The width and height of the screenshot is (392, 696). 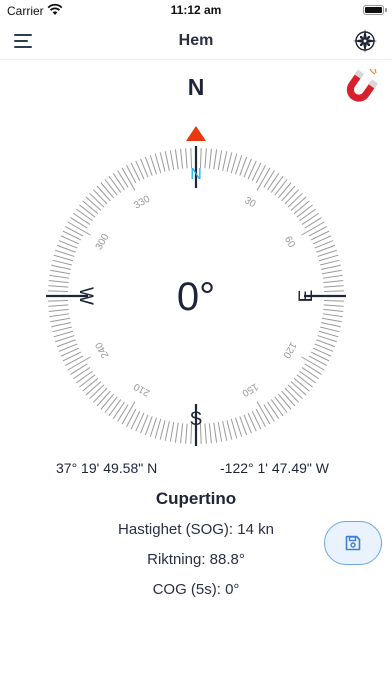 What do you see at coordinates (196, 11) in the screenshot?
I see `status-bar: Carrier 11:12 am` at bounding box center [196, 11].